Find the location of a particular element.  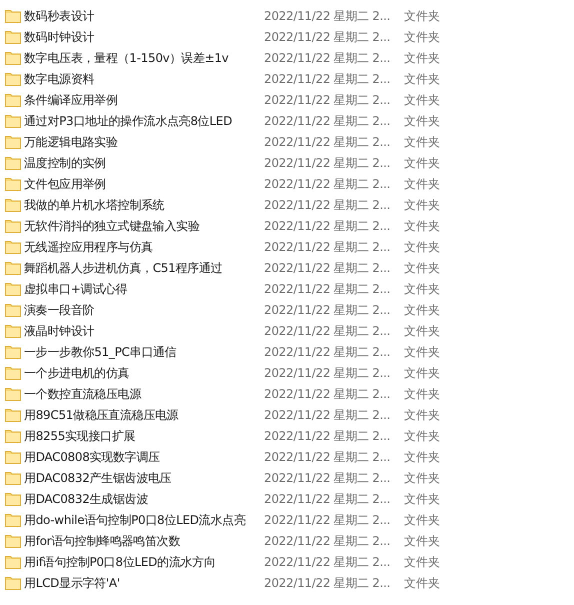

file-name: 文件包应用举例 is located at coordinates (65, 183).